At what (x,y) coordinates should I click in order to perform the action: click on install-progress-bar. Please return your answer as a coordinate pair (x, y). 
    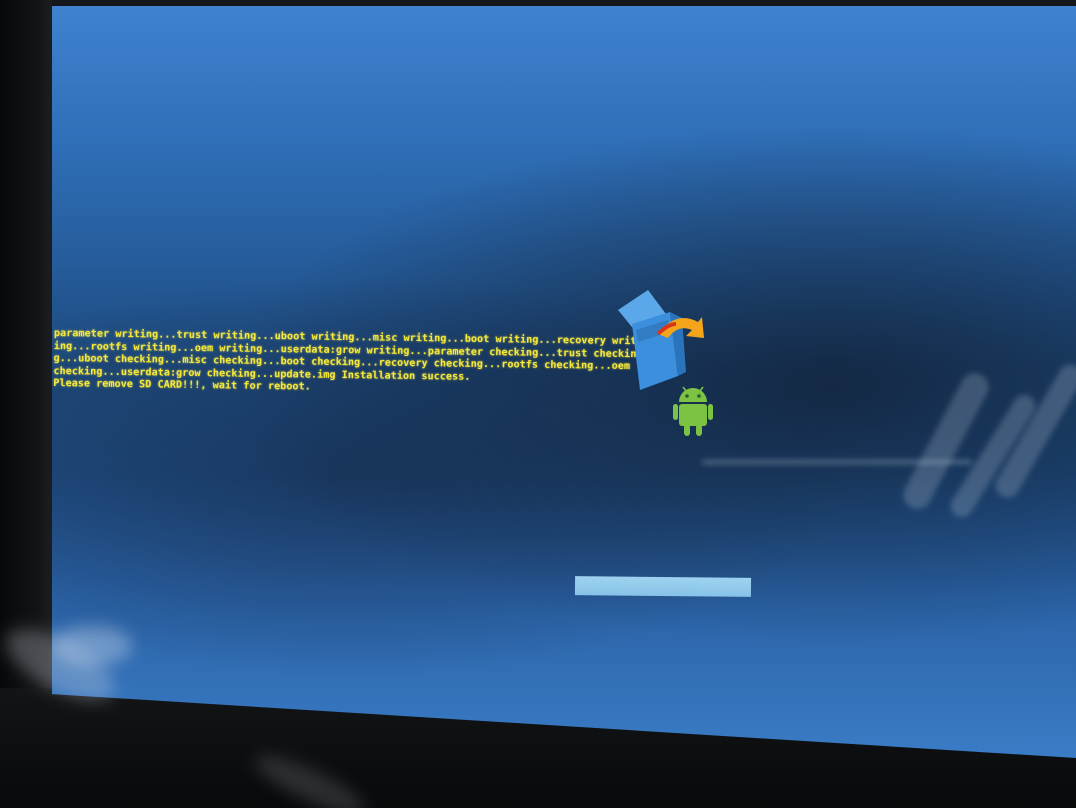
    Looking at the image, I should click on (663, 586).